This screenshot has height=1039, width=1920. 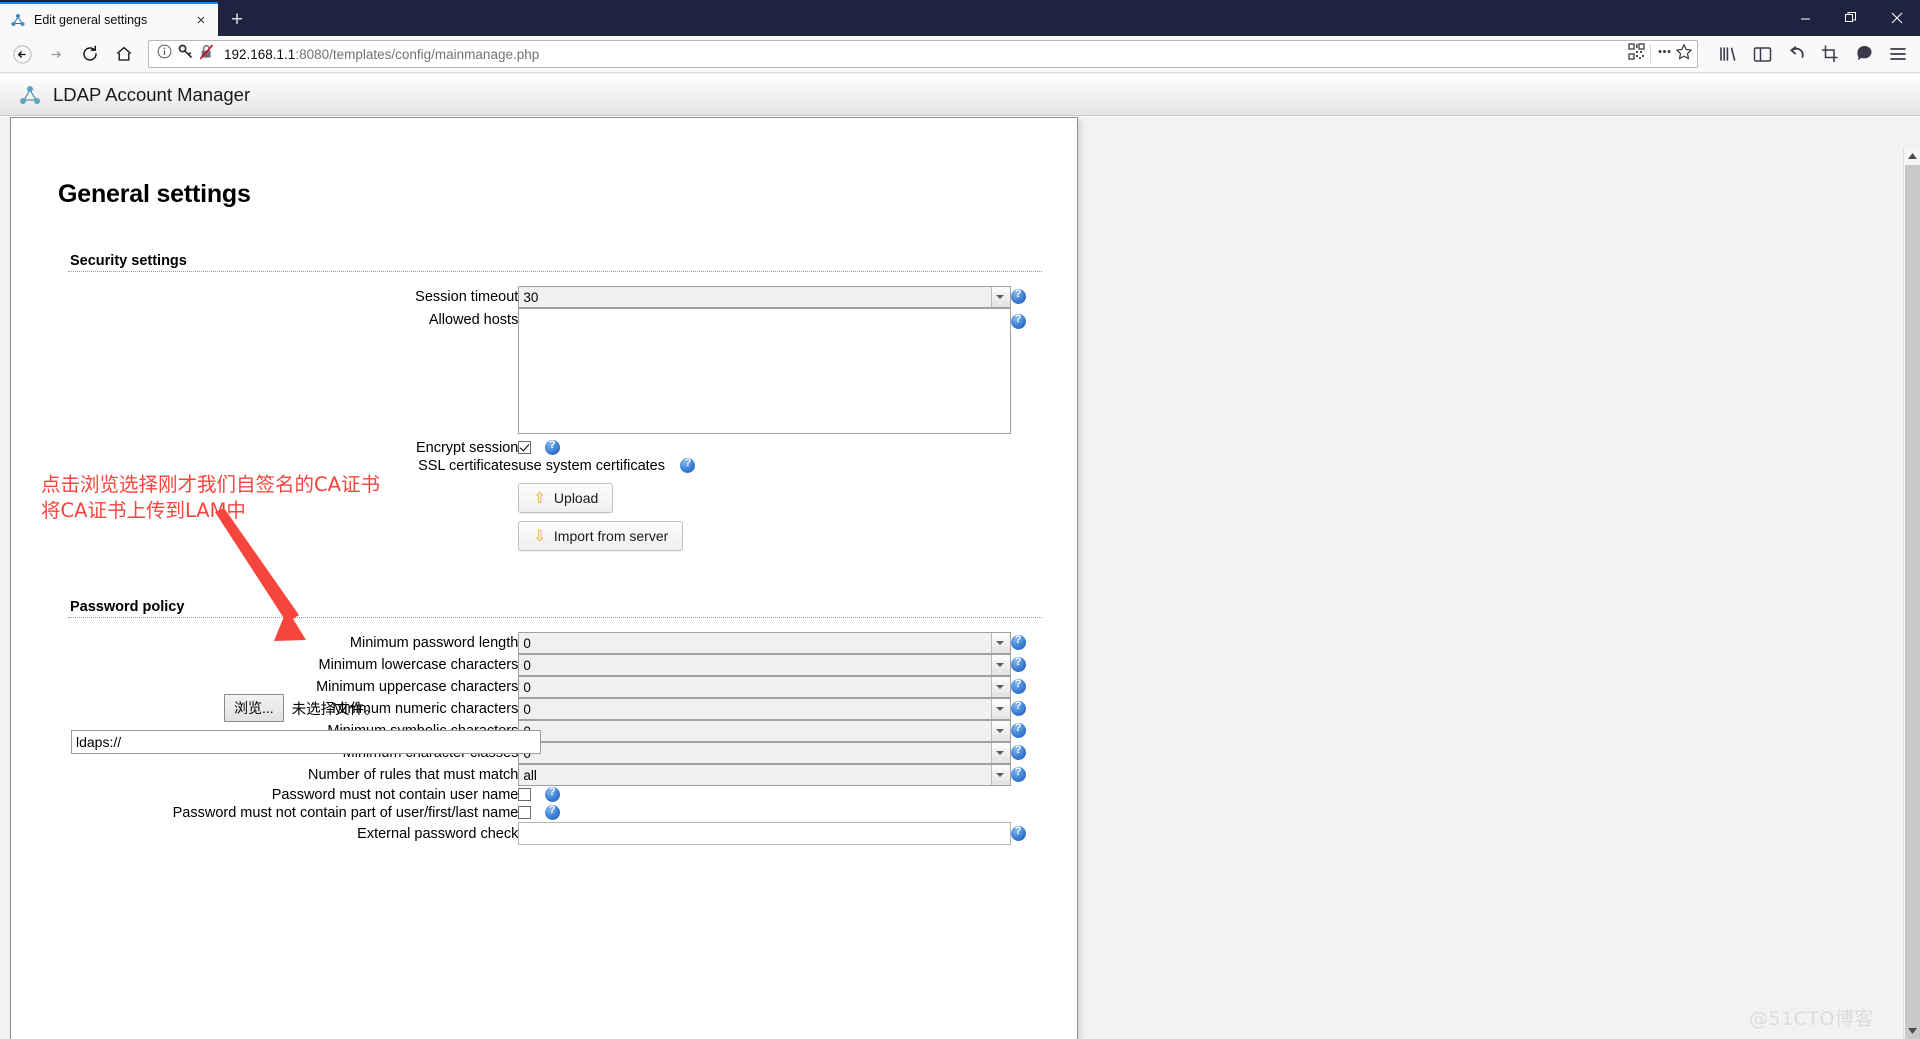 What do you see at coordinates (1830, 54) in the screenshot?
I see `screenshot-icon` at bounding box center [1830, 54].